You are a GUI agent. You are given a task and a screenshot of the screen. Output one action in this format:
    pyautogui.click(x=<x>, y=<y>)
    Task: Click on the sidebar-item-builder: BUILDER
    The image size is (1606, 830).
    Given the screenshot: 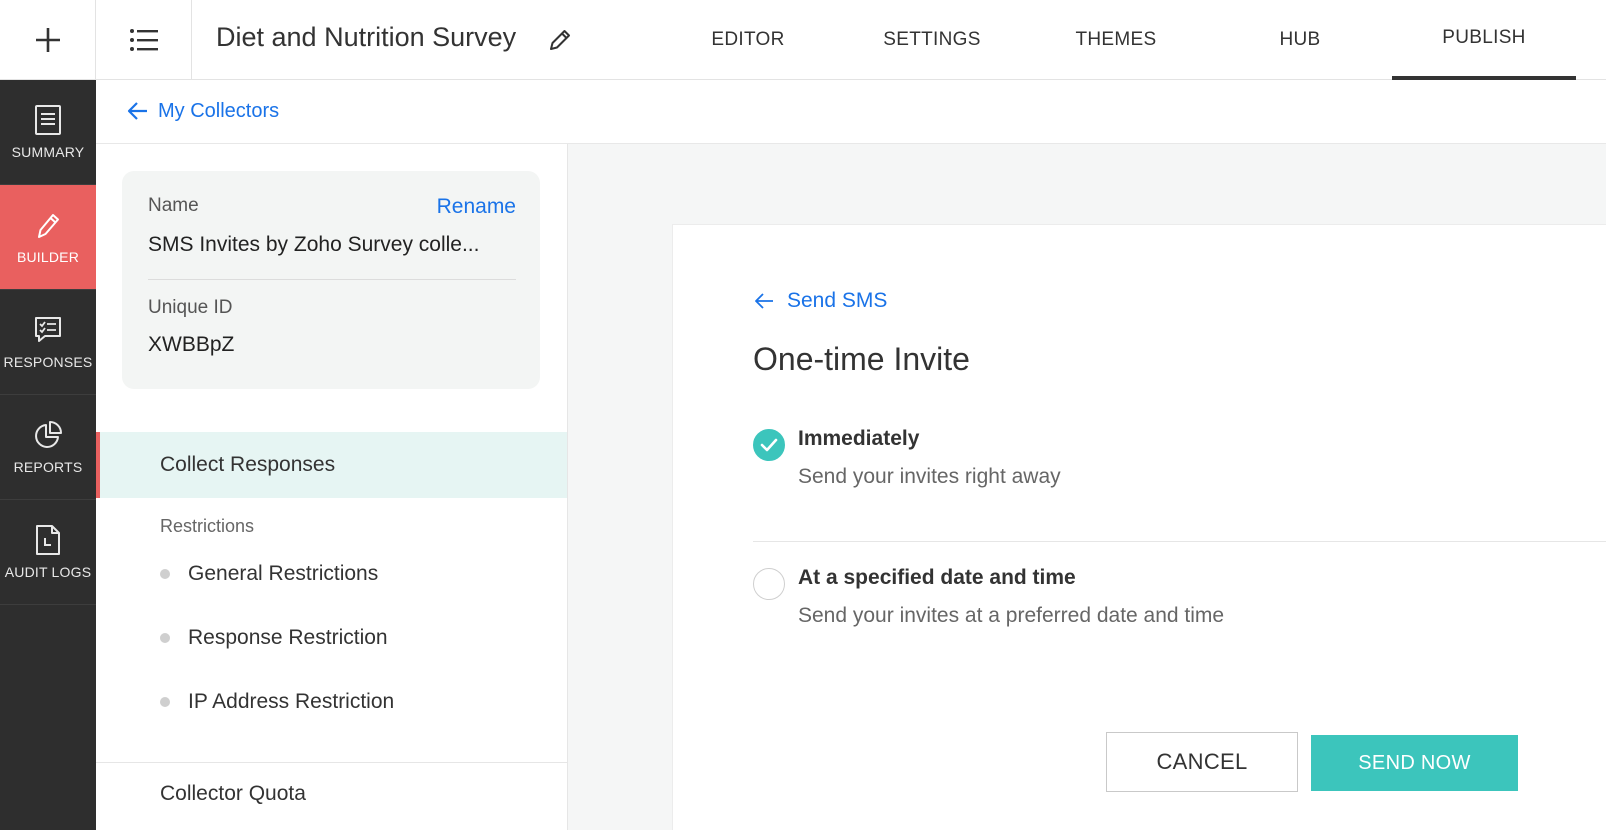 What is the action you would take?
    pyautogui.click(x=48, y=237)
    